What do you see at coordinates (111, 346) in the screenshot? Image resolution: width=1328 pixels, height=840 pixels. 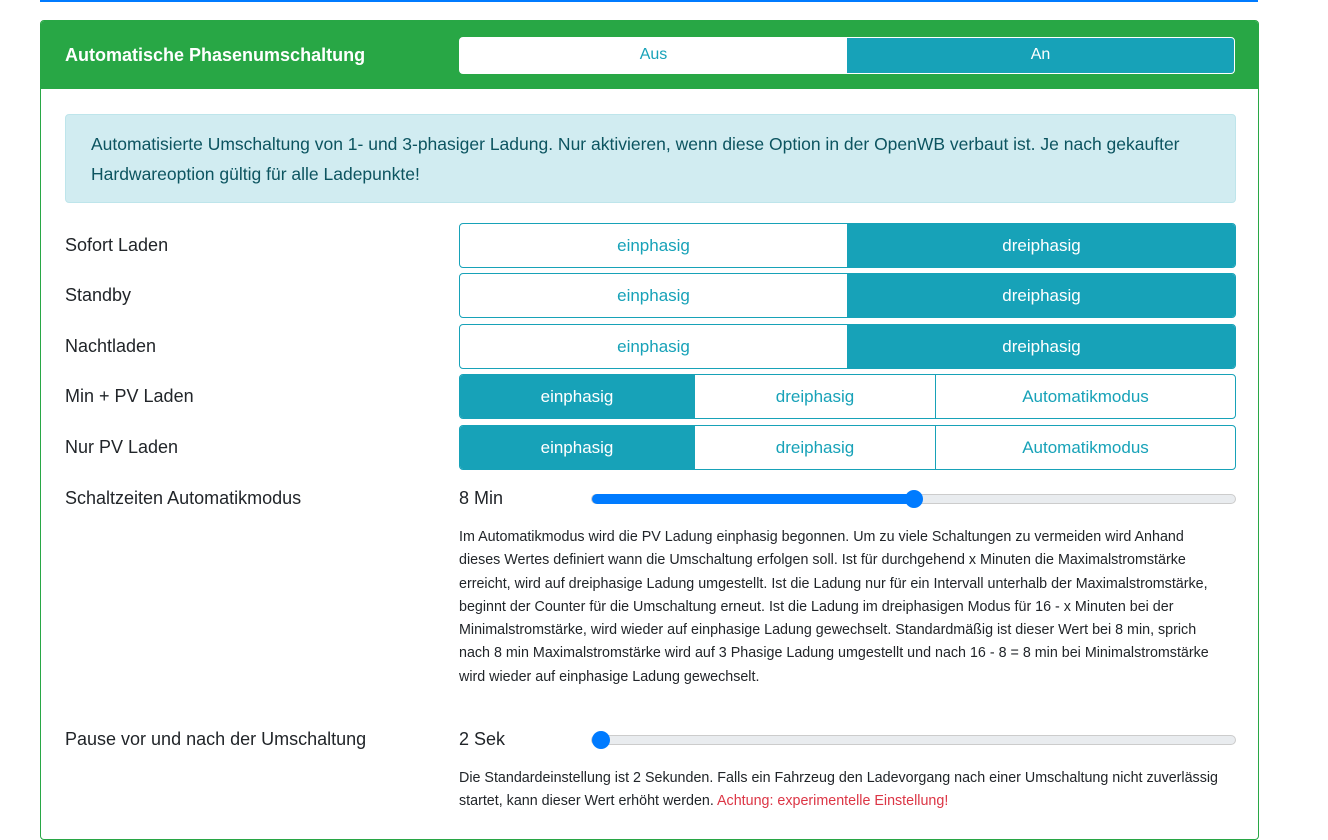 I see `phase-row-label: Nachtladen` at bounding box center [111, 346].